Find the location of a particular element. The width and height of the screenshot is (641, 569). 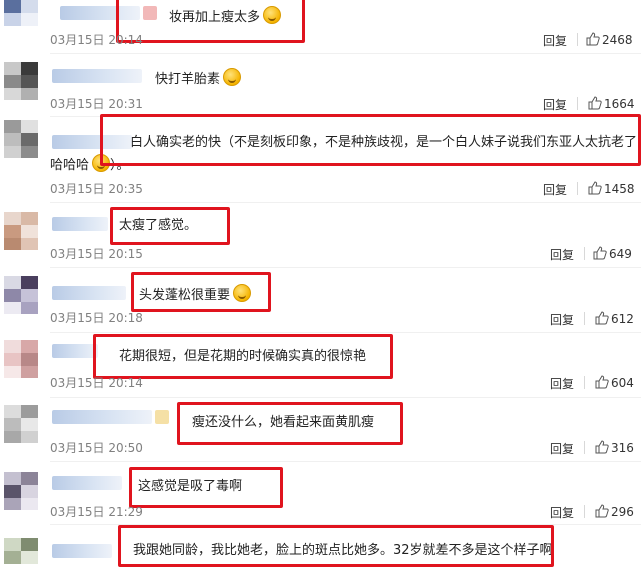

comment-timestamp: 03月15日 20:50 is located at coordinates (96, 448).